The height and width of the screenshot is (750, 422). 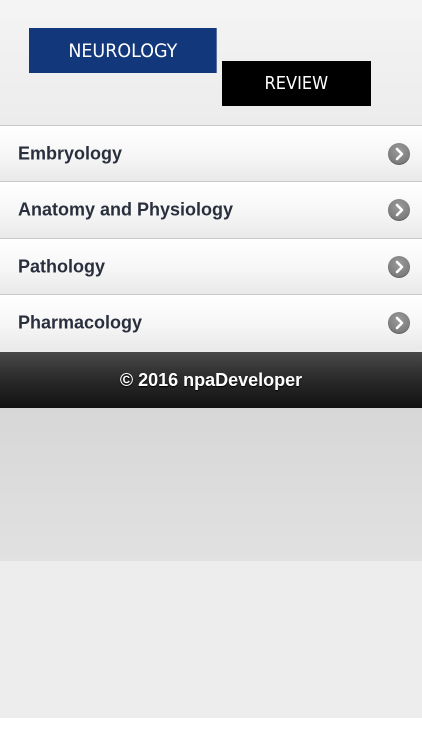 I want to click on menu-item-label: Anatomy and Physiology, so click(x=126, y=209).